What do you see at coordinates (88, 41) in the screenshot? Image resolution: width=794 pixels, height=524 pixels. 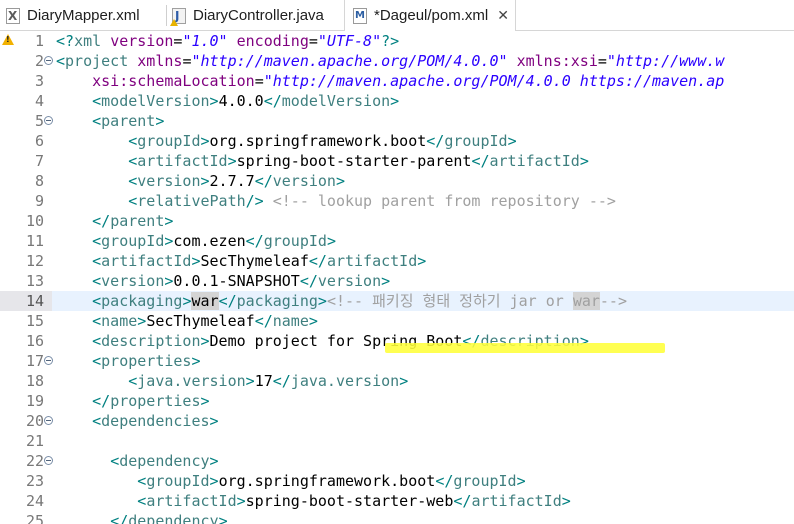 I see `code-token: xml` at bounding box center [88, 41].